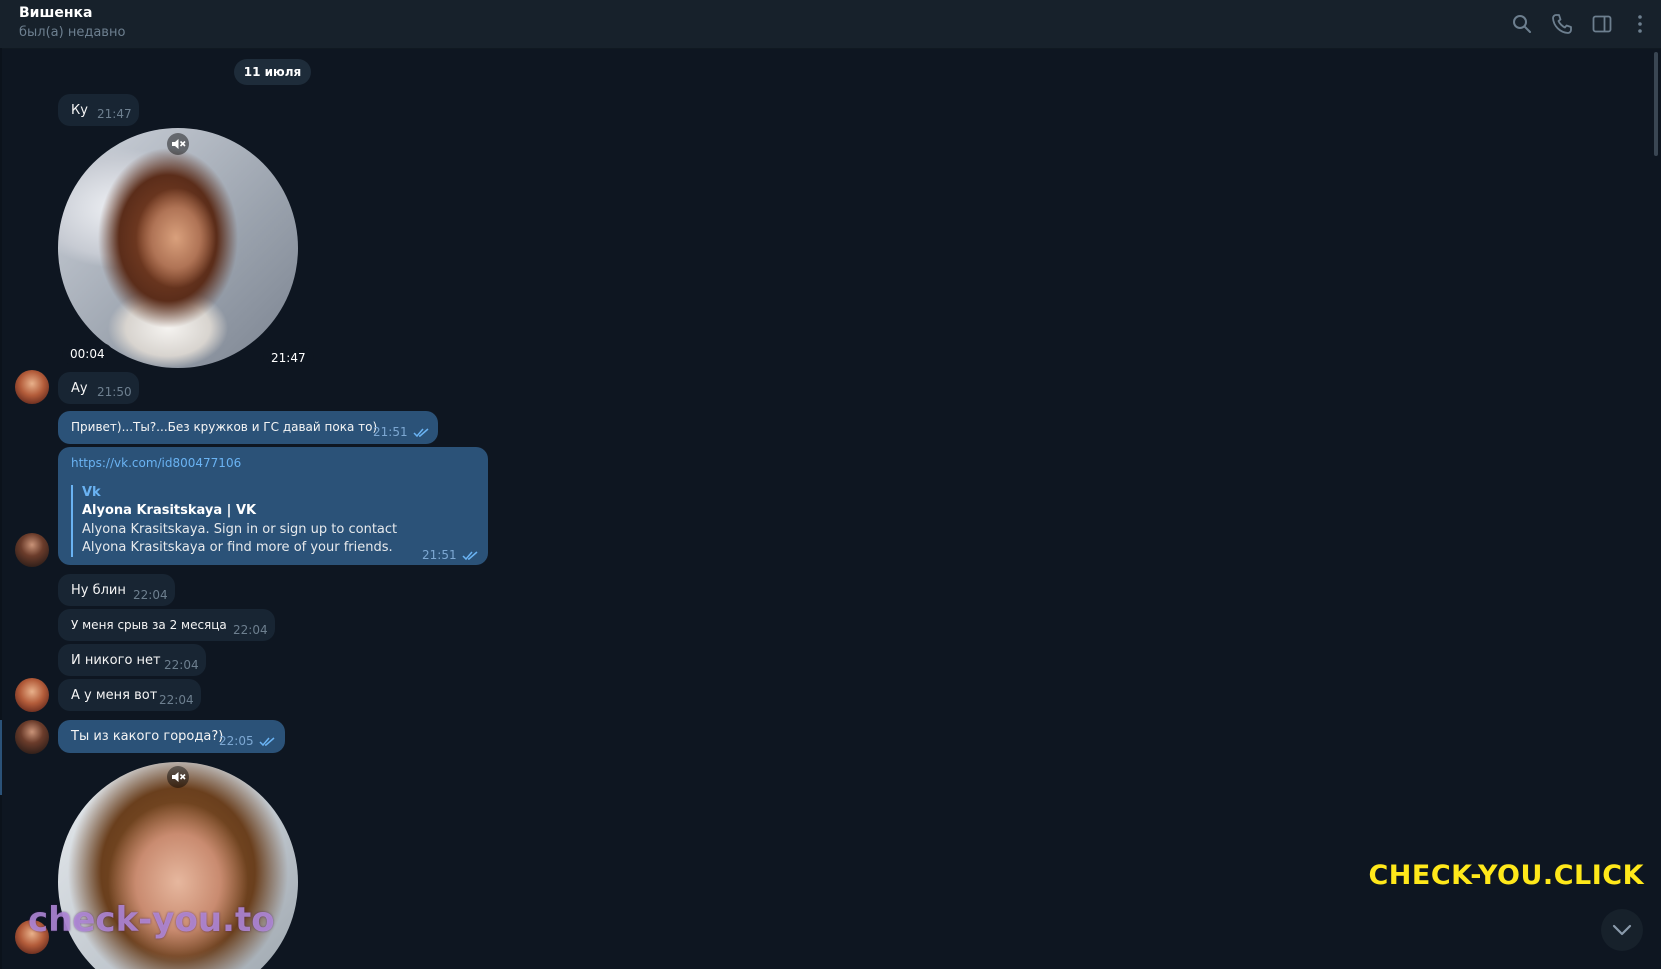 The height and width of the screenshot is (969, 1661). What do you see at coordinates (79, 110) in the screenshot?
I see `message-text: Ку` at bounding box center [79, 110].